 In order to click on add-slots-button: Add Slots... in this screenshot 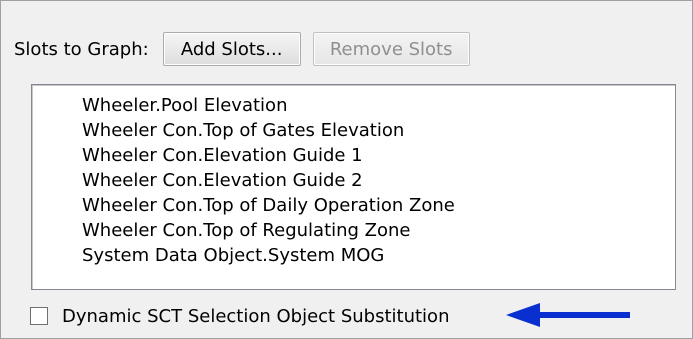, I will do `click(231, 49)`.